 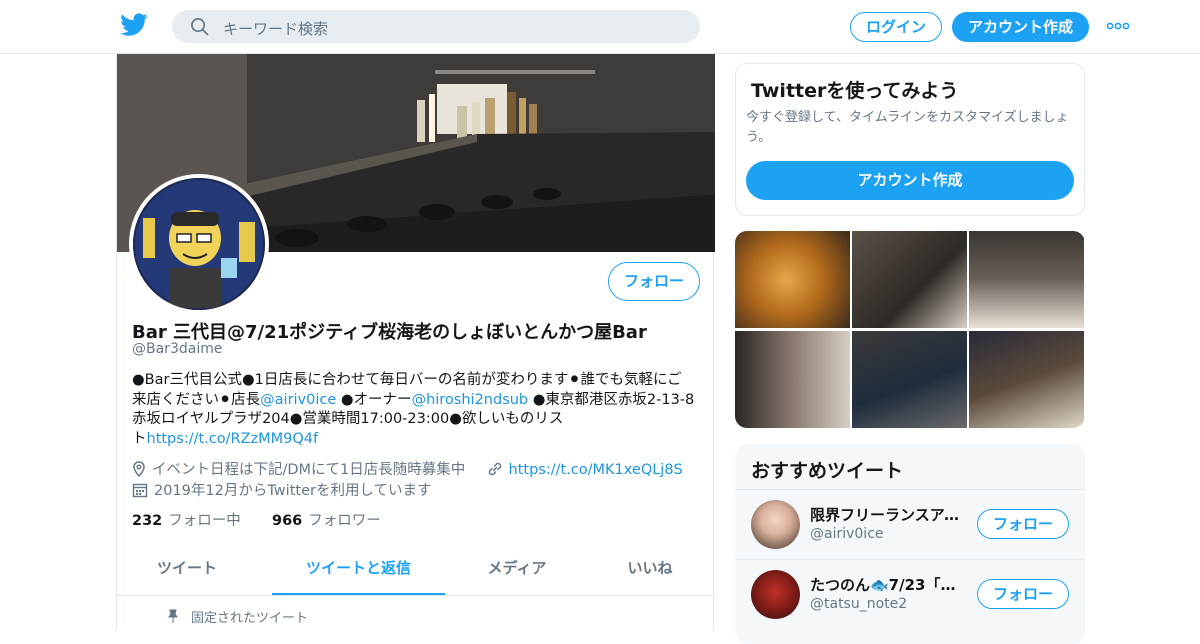 What do you see at coordinates (855, 91) in the screenshot?
I see `signup-card-title: Twitterを使ってみよう` at bounding box center [855, 91].